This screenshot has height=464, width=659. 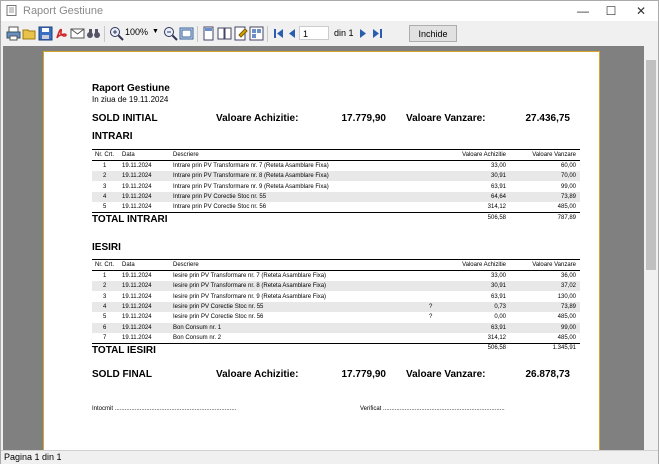 What do you see at coordinates (292, 33) in the screenshot?
I see `previous-page-icon` at bounding box center [292, 33].